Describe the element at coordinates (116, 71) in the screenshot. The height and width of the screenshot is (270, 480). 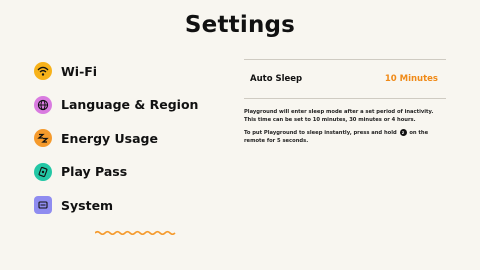
I see `sidebar-item-wifi: Wi-Fi` at that location.